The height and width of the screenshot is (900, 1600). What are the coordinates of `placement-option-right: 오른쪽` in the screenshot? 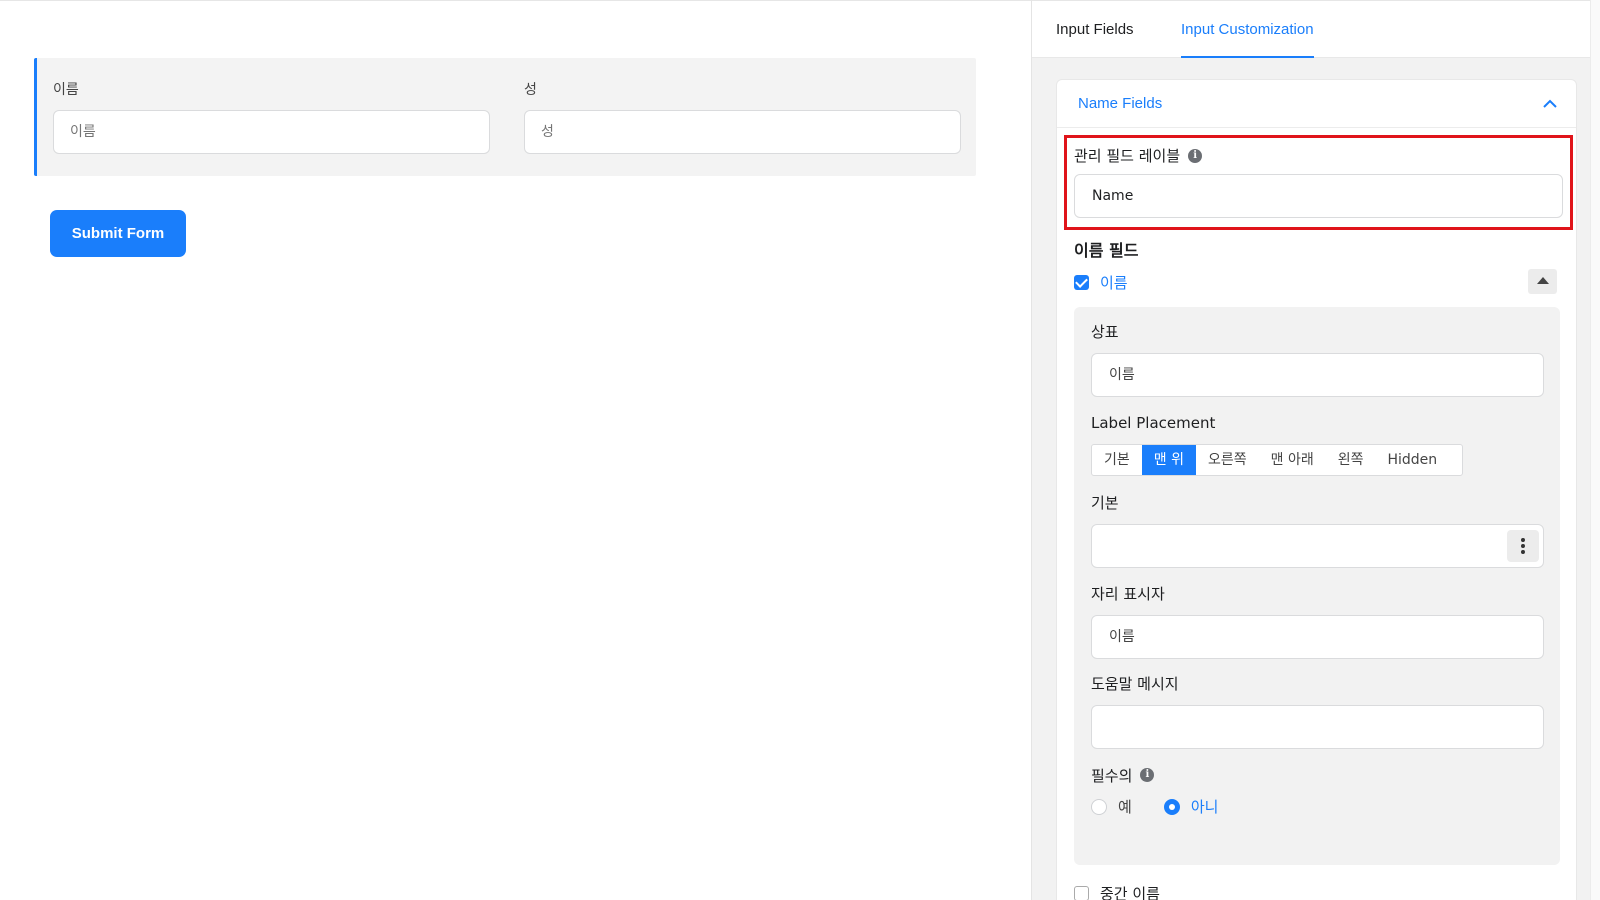 It's located at (1227, 460).